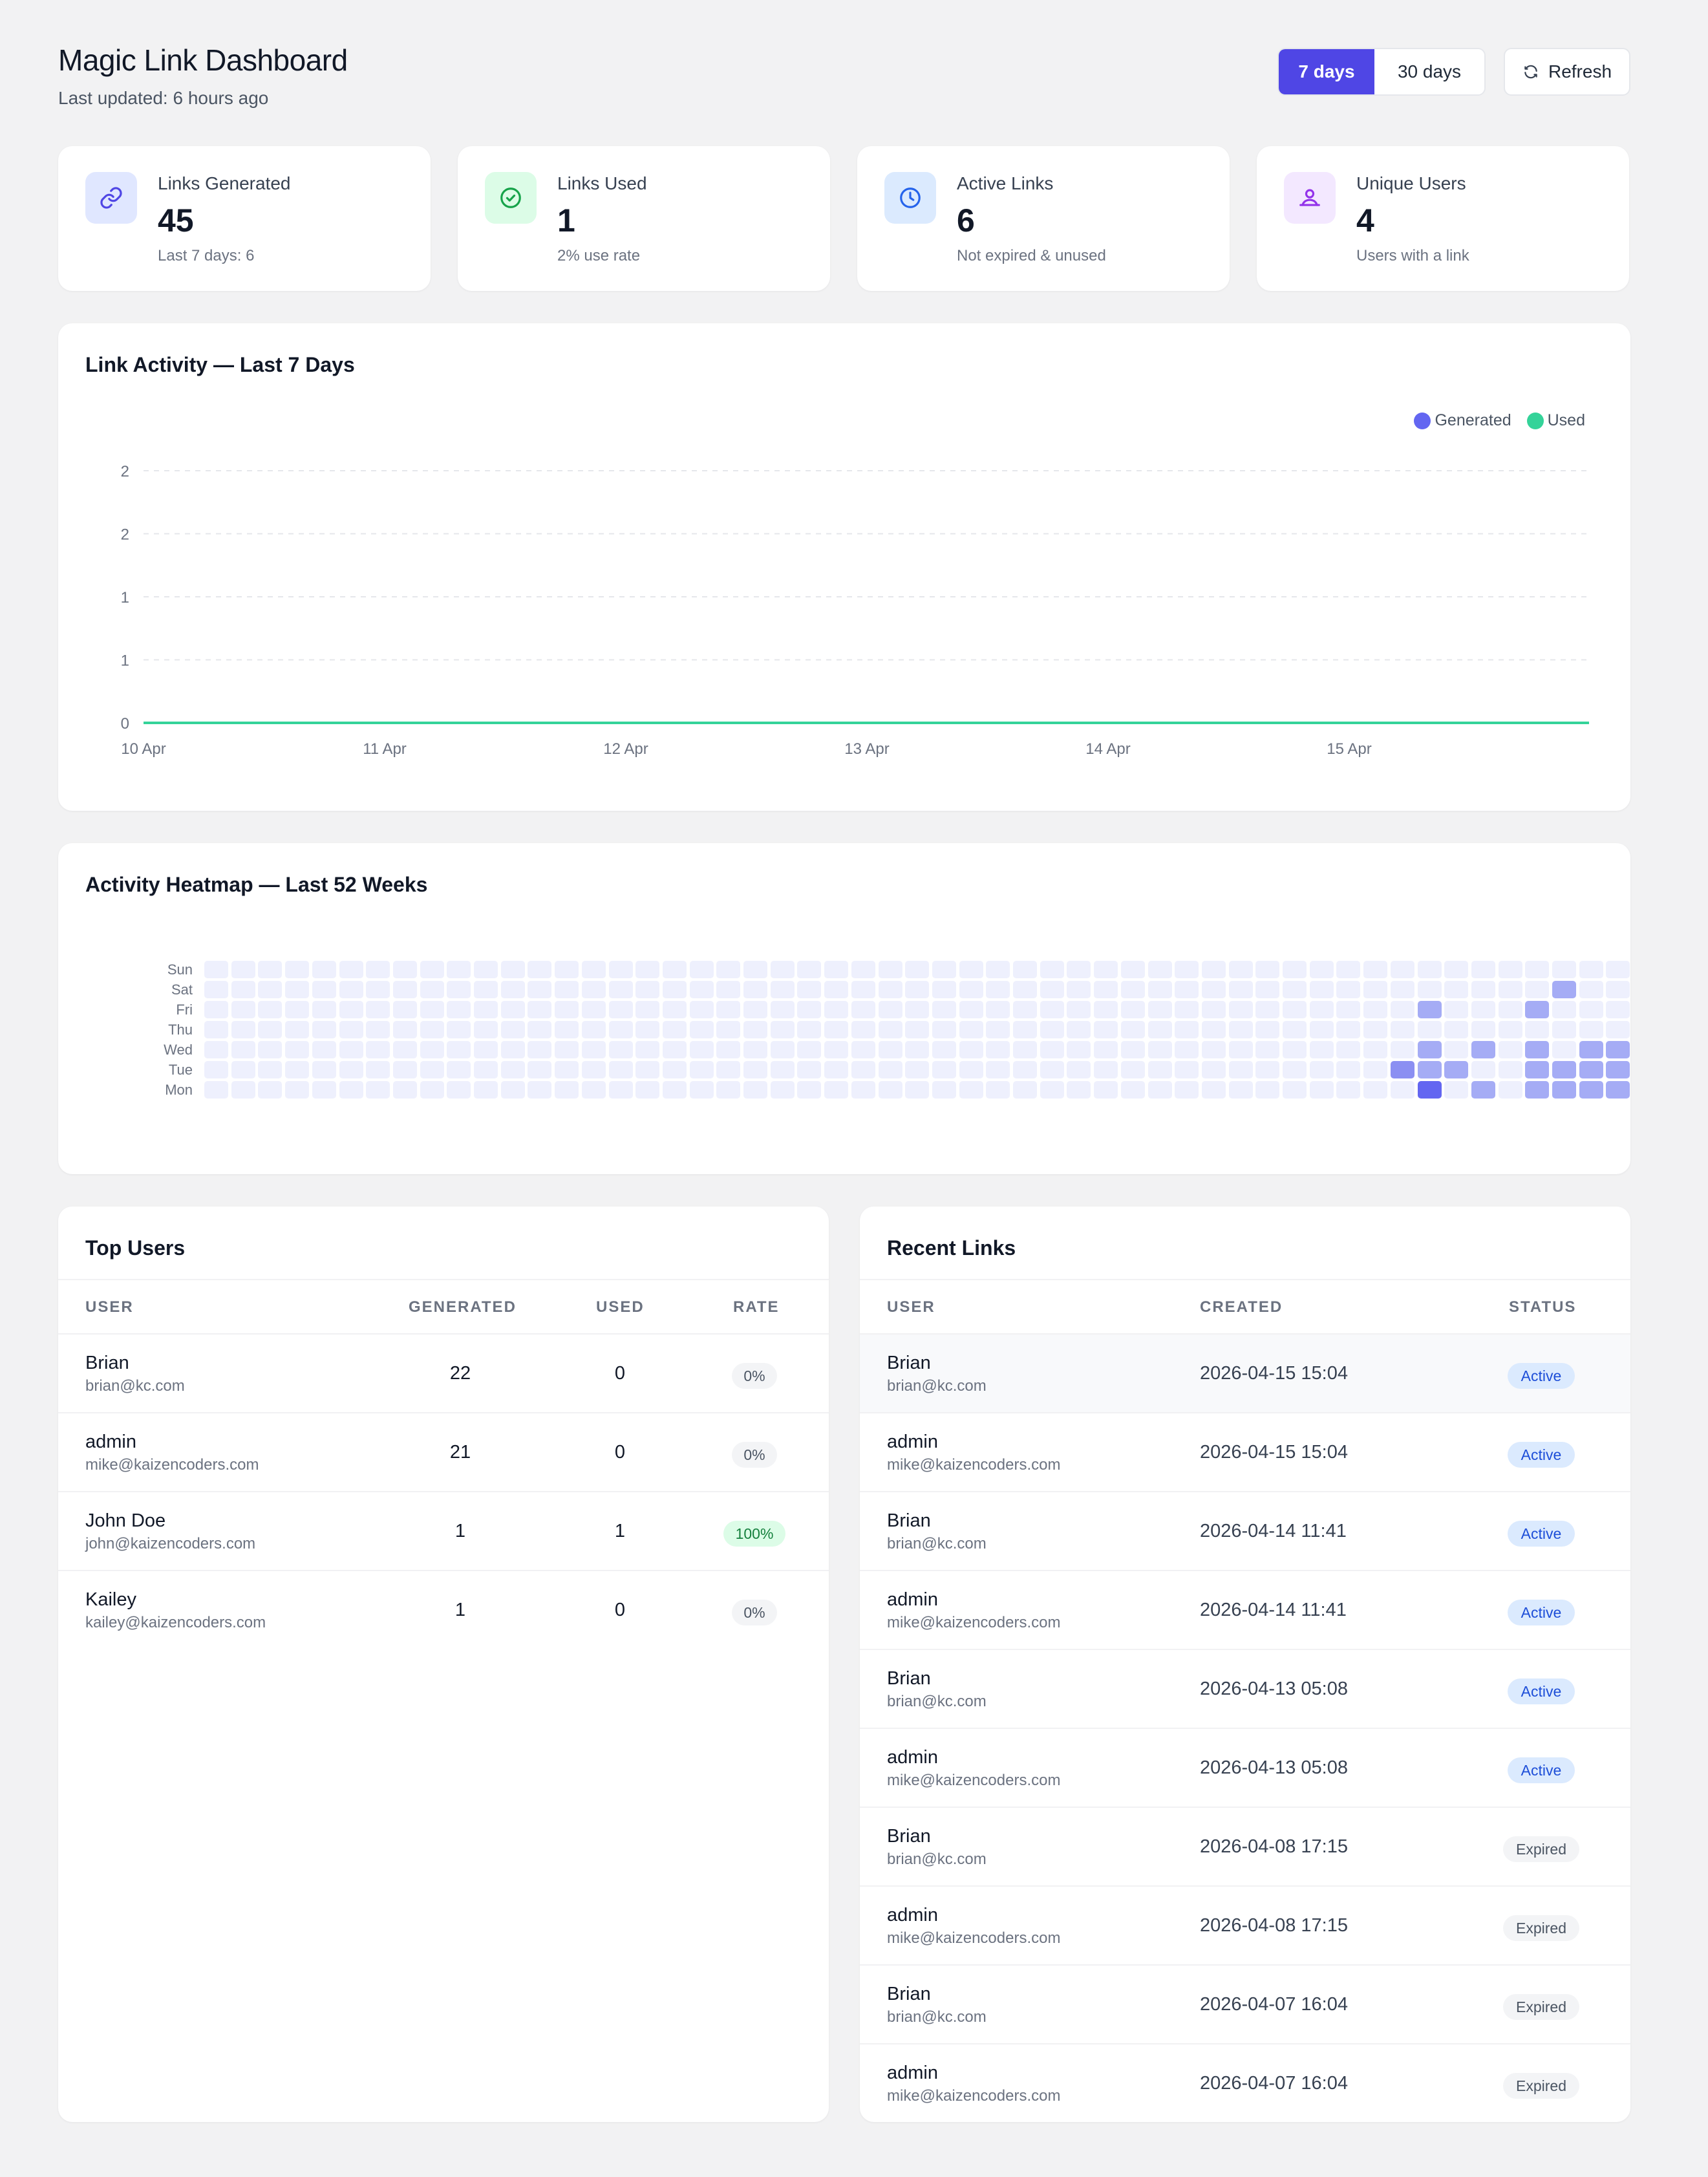 The height and width of the screenshot is (2177, 1708). What do you see at coordinates (1327, 71) in the screenshot?
I see `range-7-days-button: 7 days` at bounding box center [1327, 71].